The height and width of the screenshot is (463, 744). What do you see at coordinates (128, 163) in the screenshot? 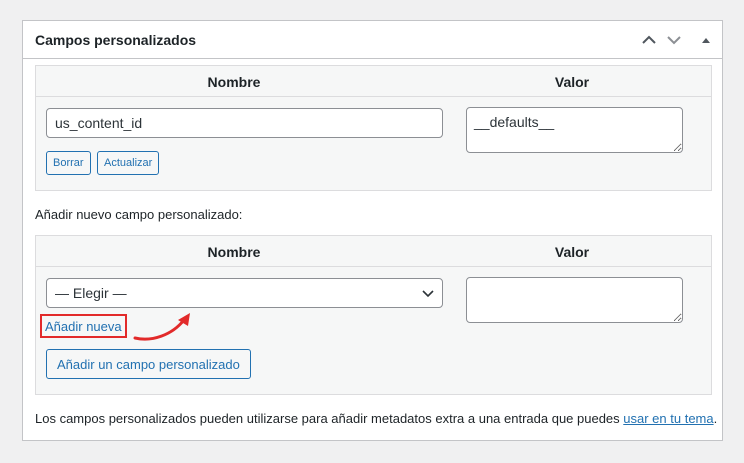
I see `update-button: Actualizar` at bounding box center [128, 163].